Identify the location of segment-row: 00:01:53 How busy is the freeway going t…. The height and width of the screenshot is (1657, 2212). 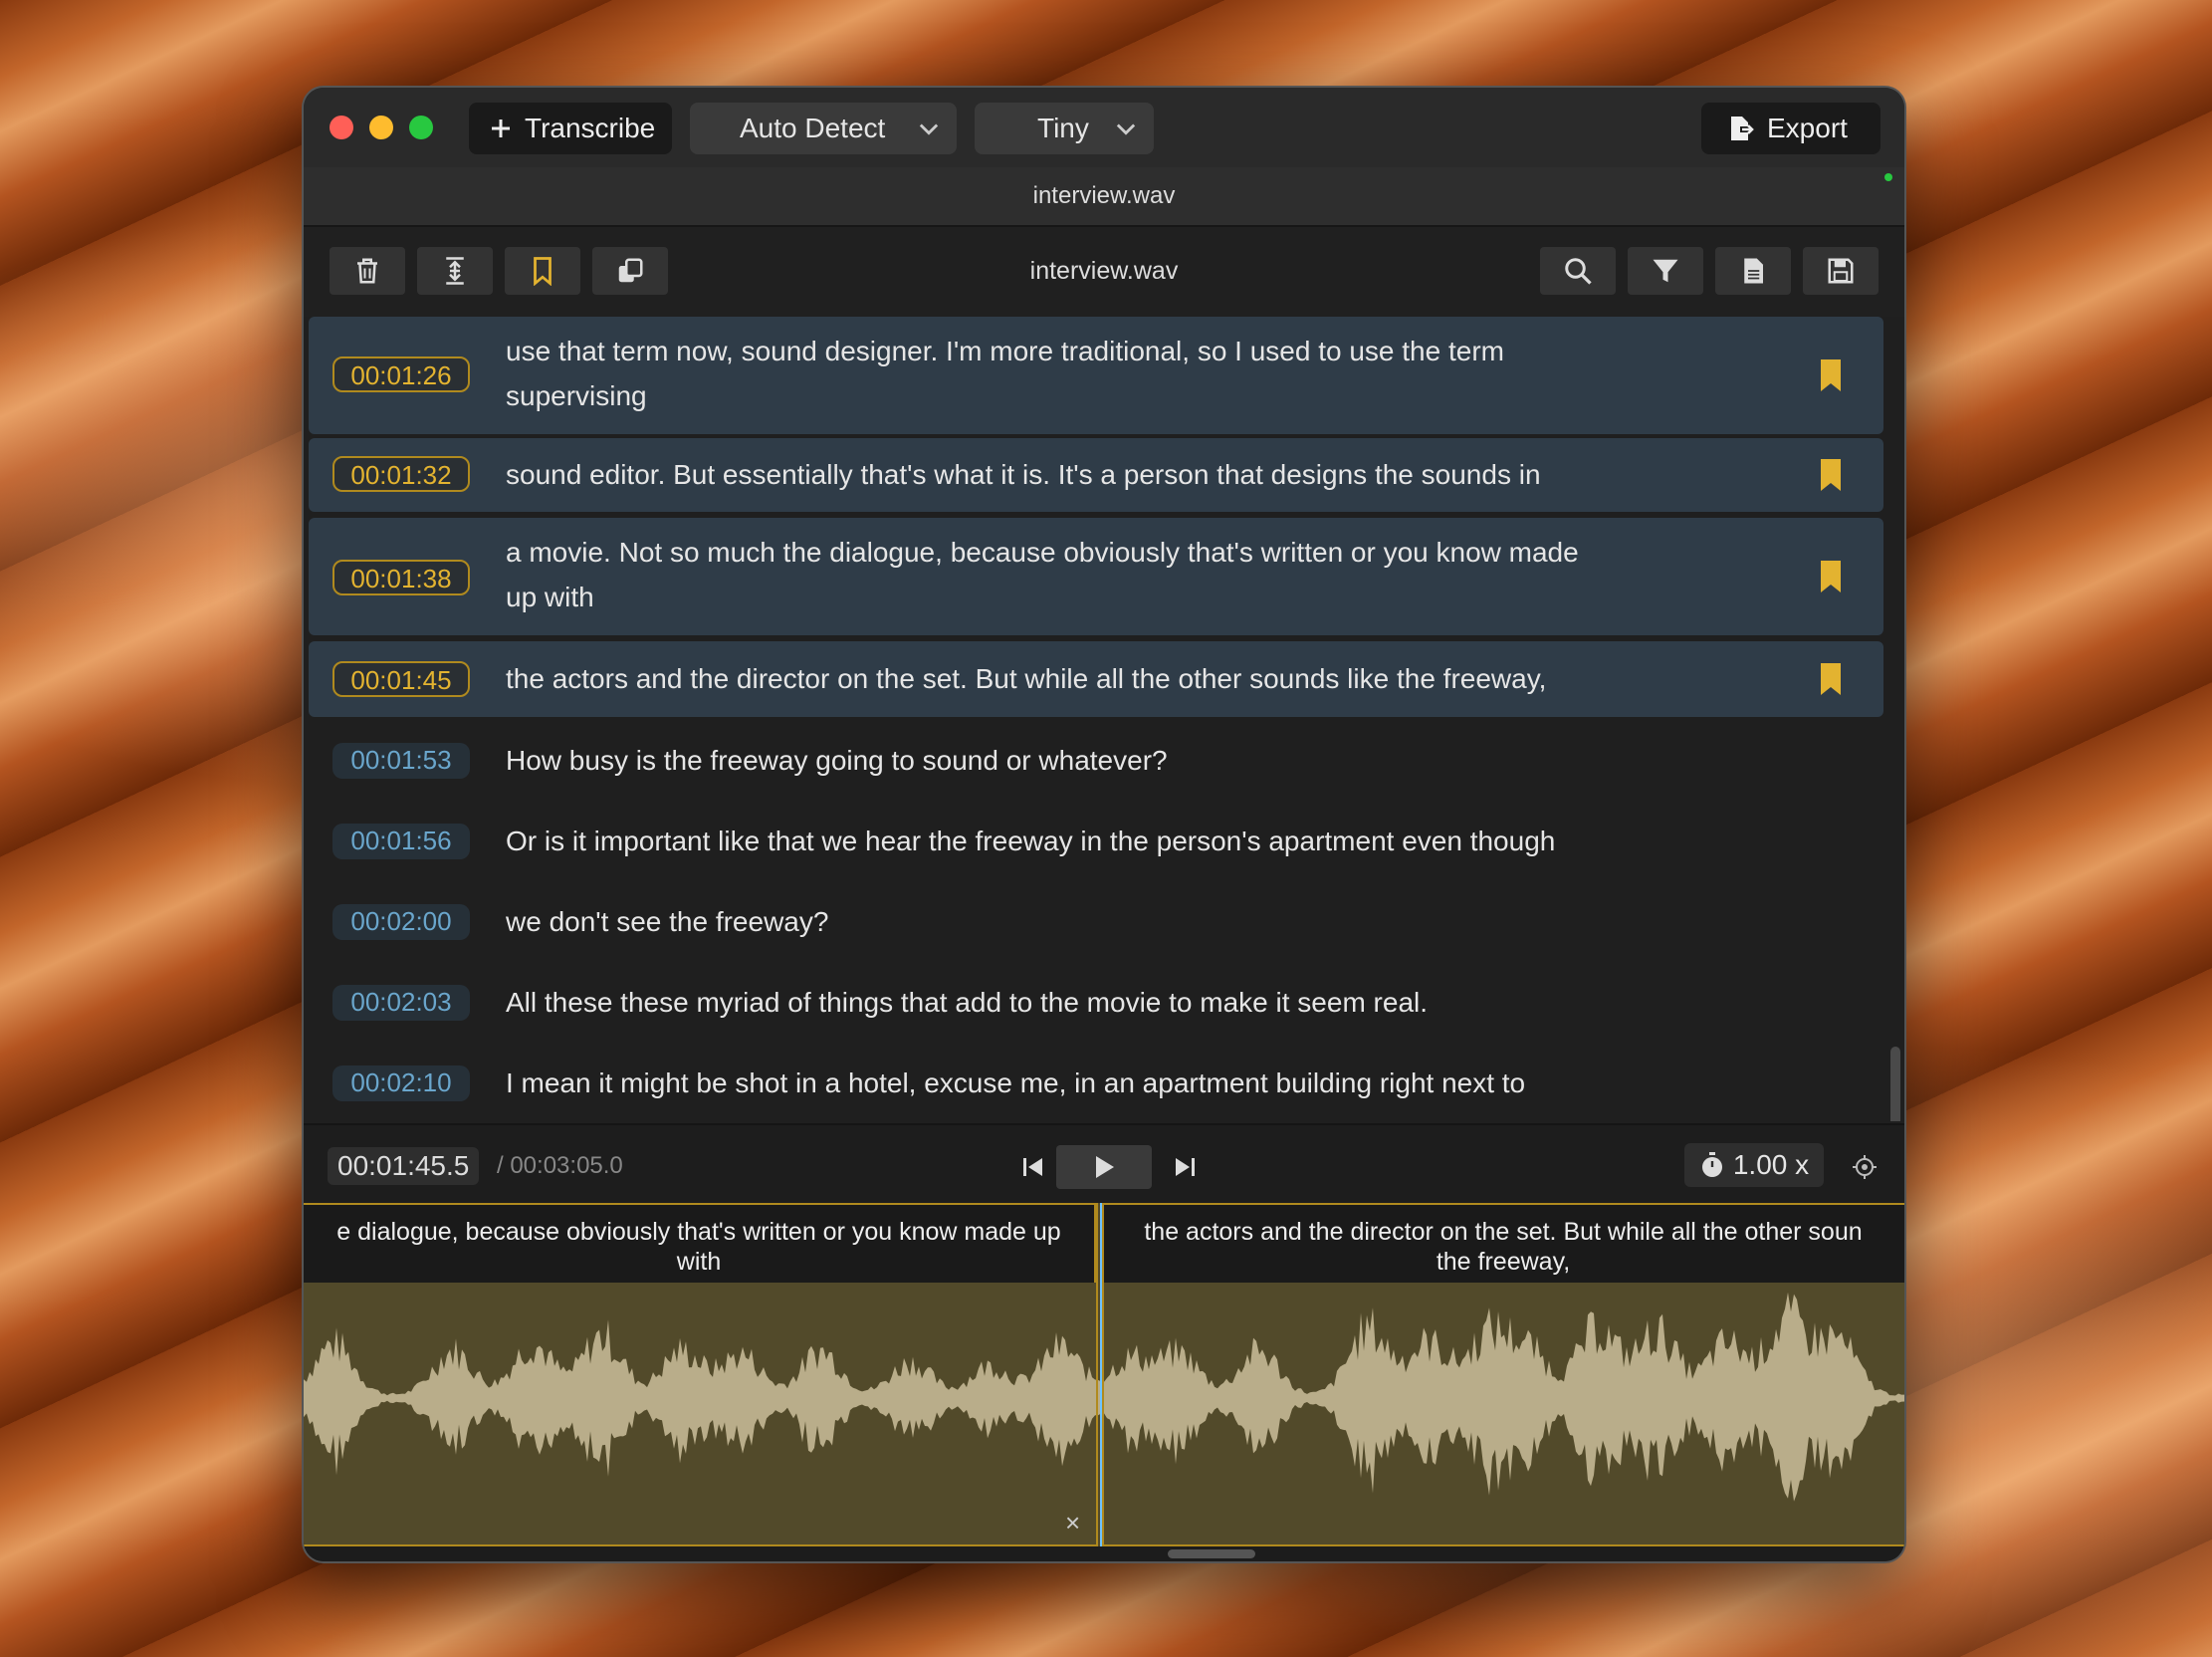
(1096, 761).